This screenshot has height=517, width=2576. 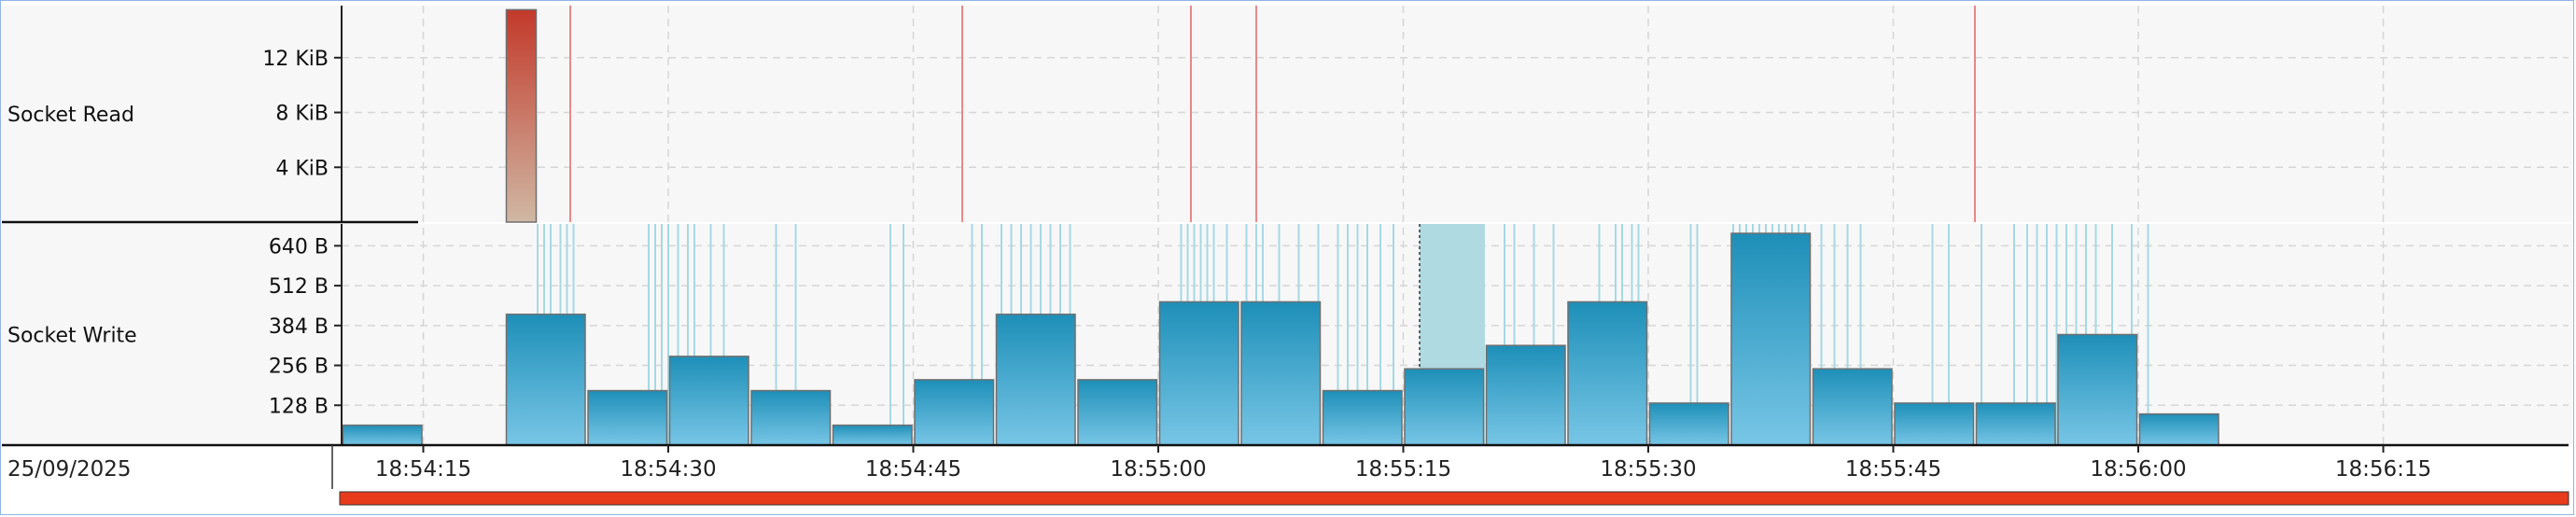 What do you see at coordinates (299, 287) in the screenshot?
I see `y-tick-label: 512 B` at bounding box center [299, 287].